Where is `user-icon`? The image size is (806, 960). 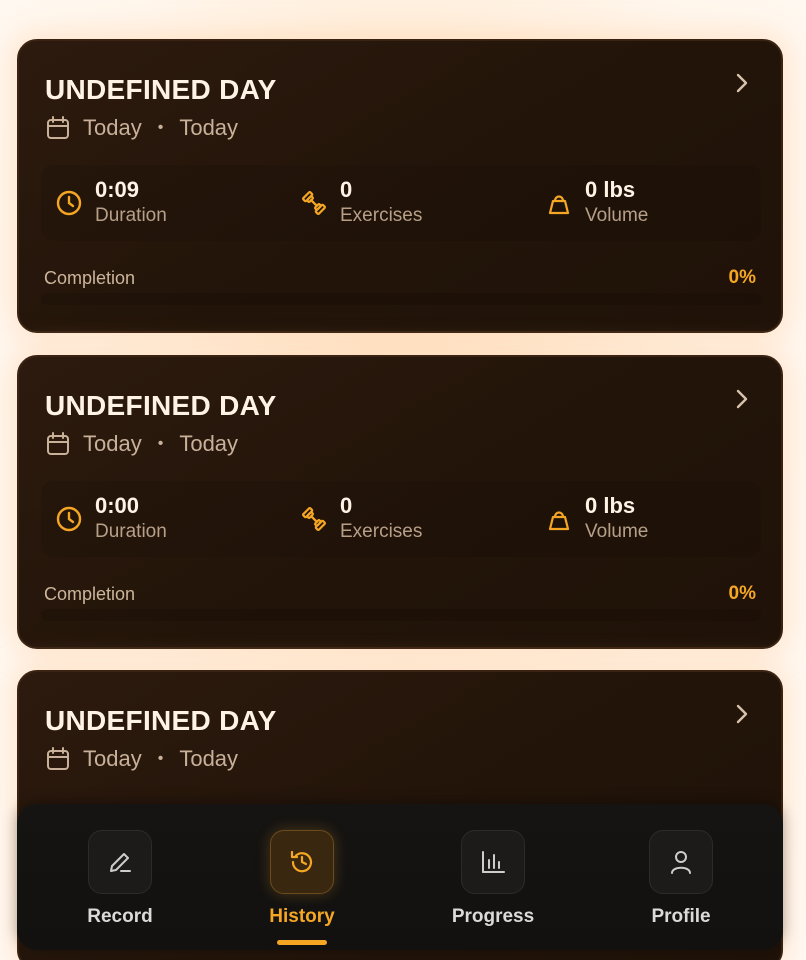 user-icon is located at coordinates (681, 862).